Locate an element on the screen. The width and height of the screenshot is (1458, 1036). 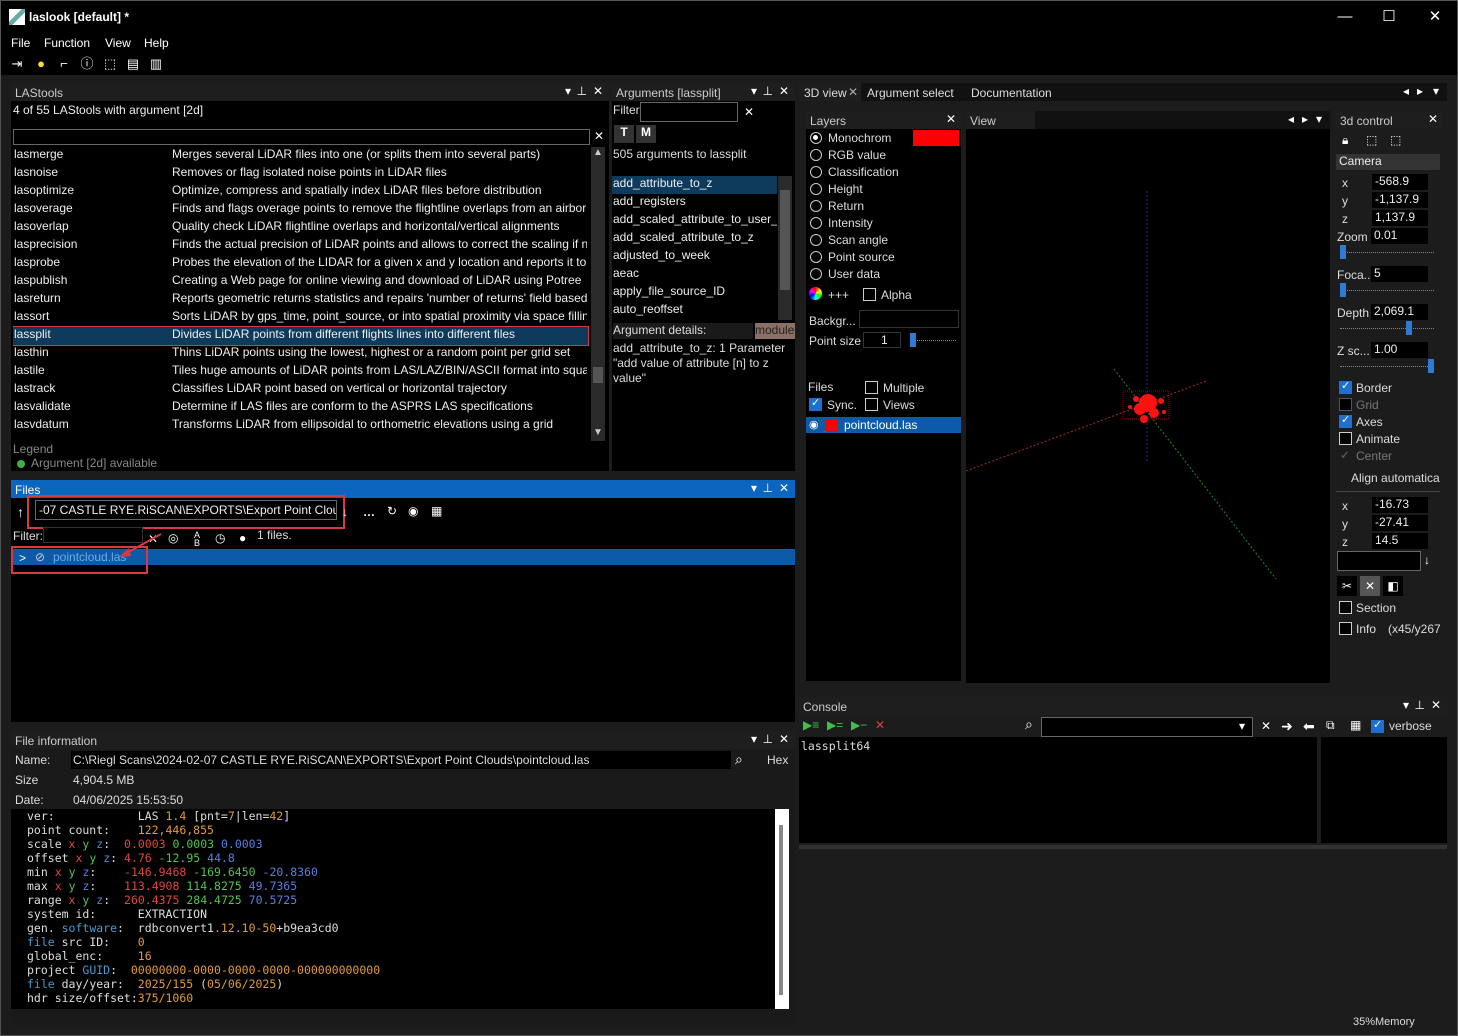
down-arrow-icon: ↓ is located at coordinates (345, 512).